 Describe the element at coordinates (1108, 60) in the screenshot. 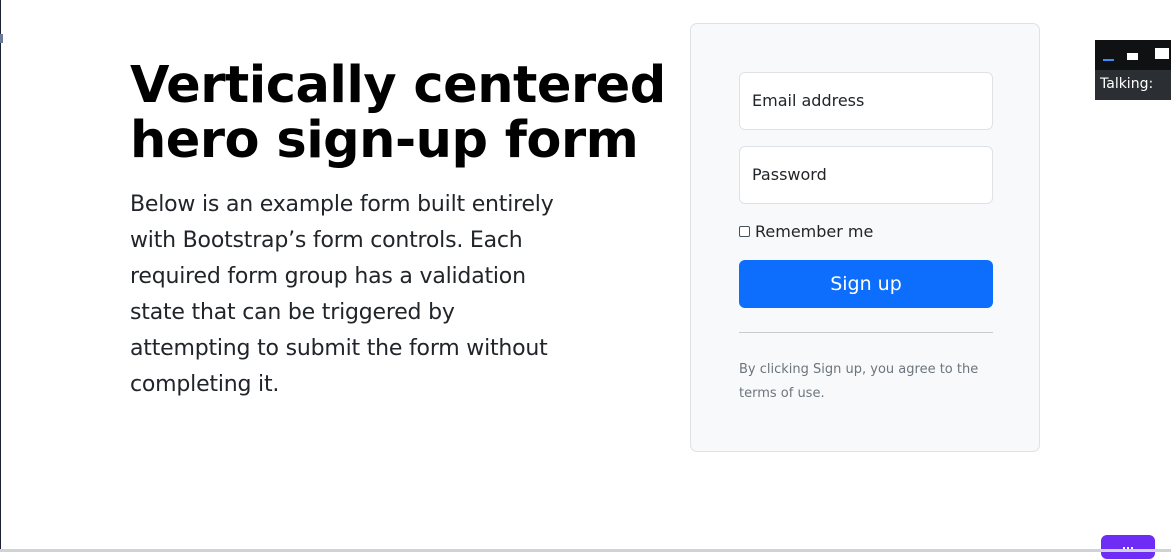

I see `minimize-icon` at that location.